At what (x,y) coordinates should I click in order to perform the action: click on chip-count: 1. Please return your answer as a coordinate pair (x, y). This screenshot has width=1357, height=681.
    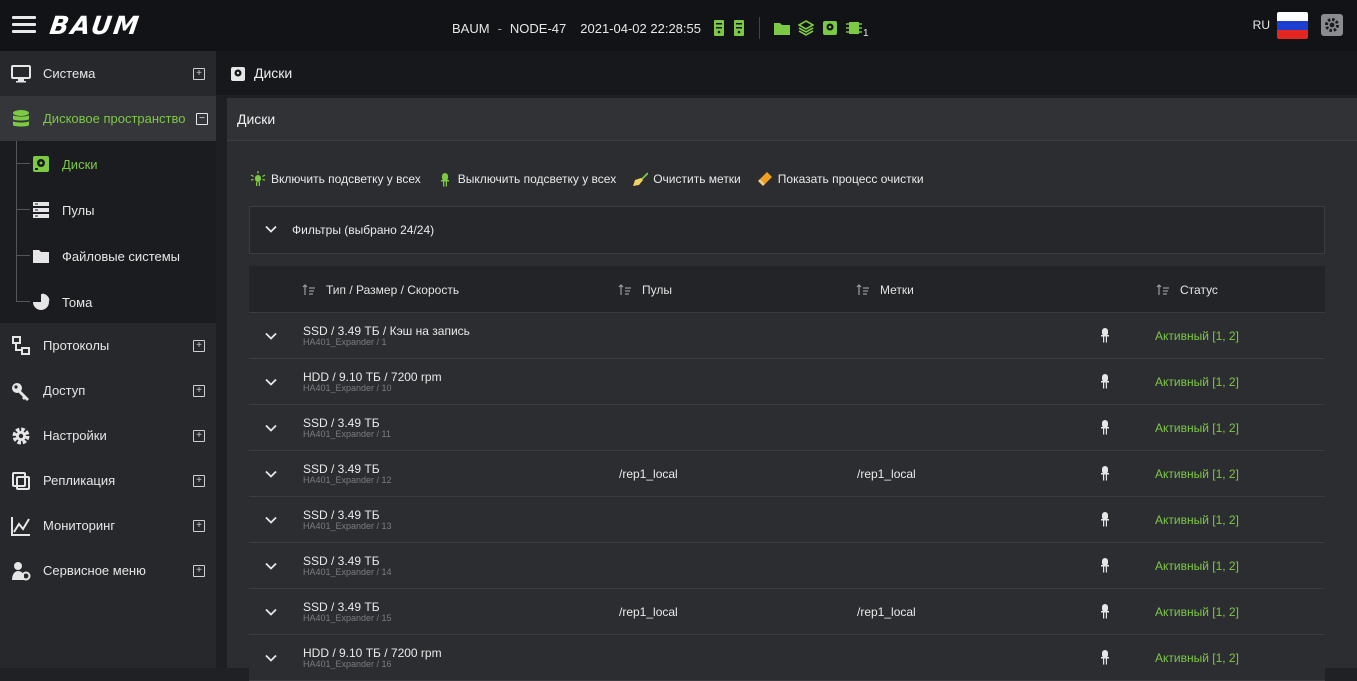
    Looking at the image, I should click on (865, 33).